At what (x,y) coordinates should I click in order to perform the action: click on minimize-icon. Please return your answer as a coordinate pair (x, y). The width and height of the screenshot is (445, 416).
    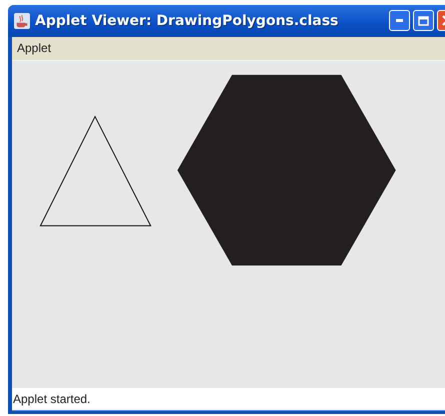
    Looking at the image, I should click on (399, 20).